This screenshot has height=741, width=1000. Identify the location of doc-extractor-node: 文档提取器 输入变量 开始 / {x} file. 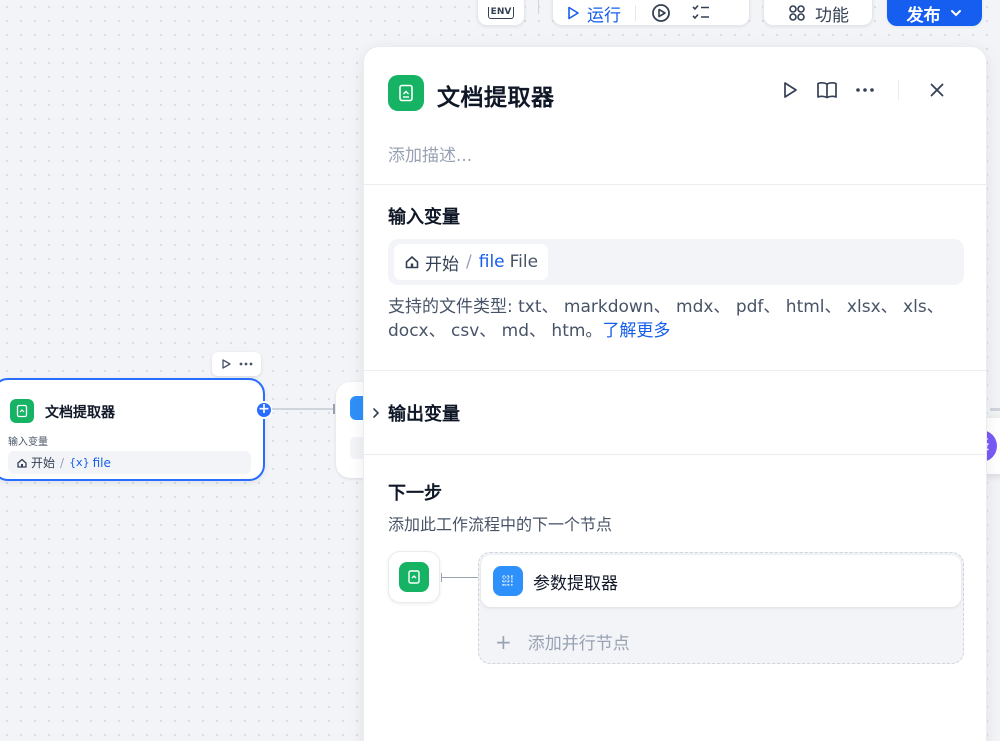
(132, 429).